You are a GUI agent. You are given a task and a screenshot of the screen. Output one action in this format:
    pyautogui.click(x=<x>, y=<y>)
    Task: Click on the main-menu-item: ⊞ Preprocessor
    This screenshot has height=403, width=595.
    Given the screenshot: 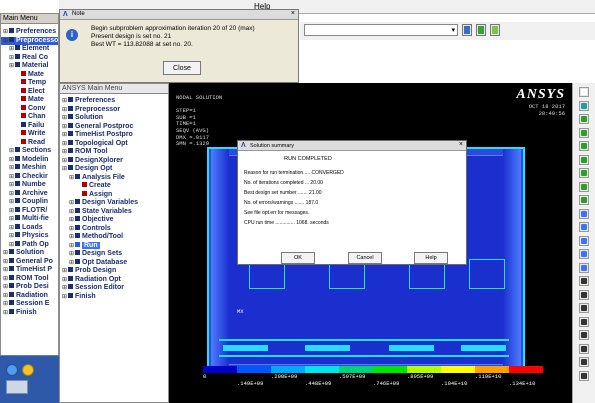 What is the action you would take?
    pyautogui.click(x=29, y=40)
    